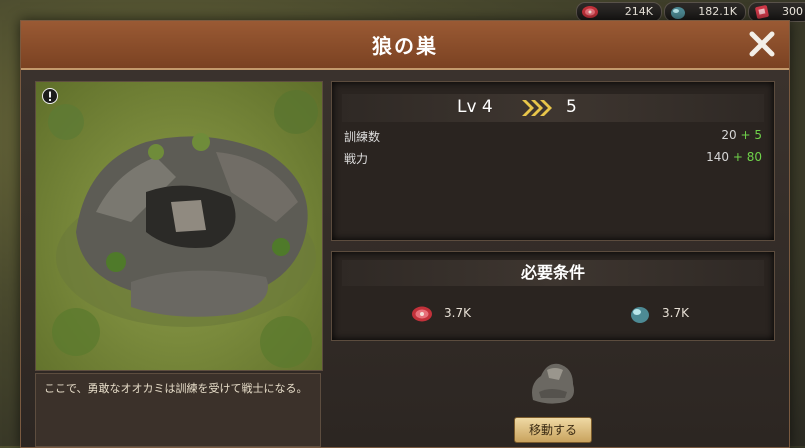 The image size is (805, 448). What do you see at coordinates (718, 157) in the screenshot?
I see `stat-base: 140` at bounding box center [718, 157].